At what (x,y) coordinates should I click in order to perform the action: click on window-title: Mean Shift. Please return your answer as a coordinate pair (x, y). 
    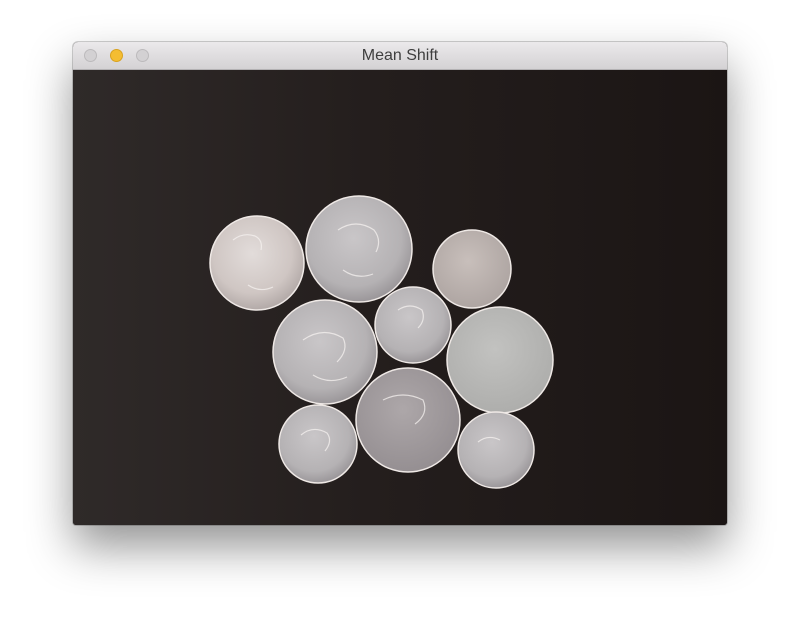
    Looking at the image, I should click on (400, 55).